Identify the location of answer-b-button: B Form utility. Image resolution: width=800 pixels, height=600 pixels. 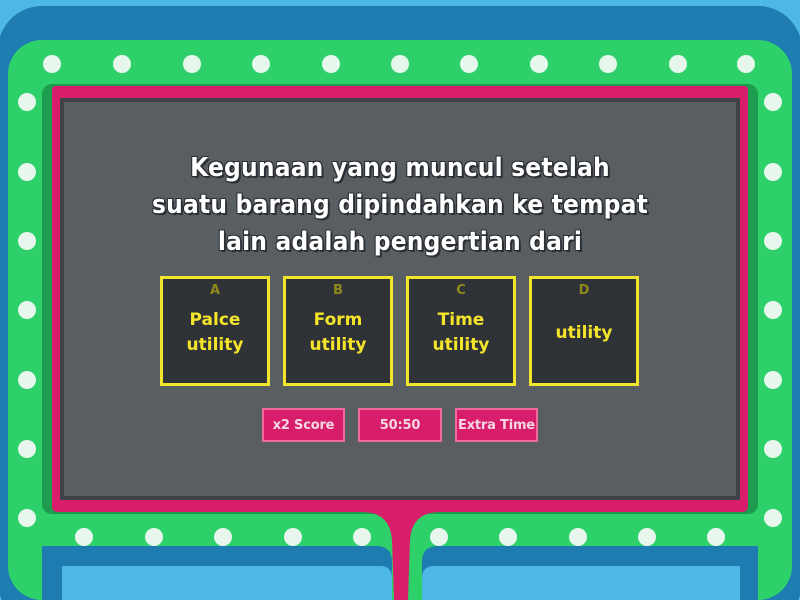
(338, 331).